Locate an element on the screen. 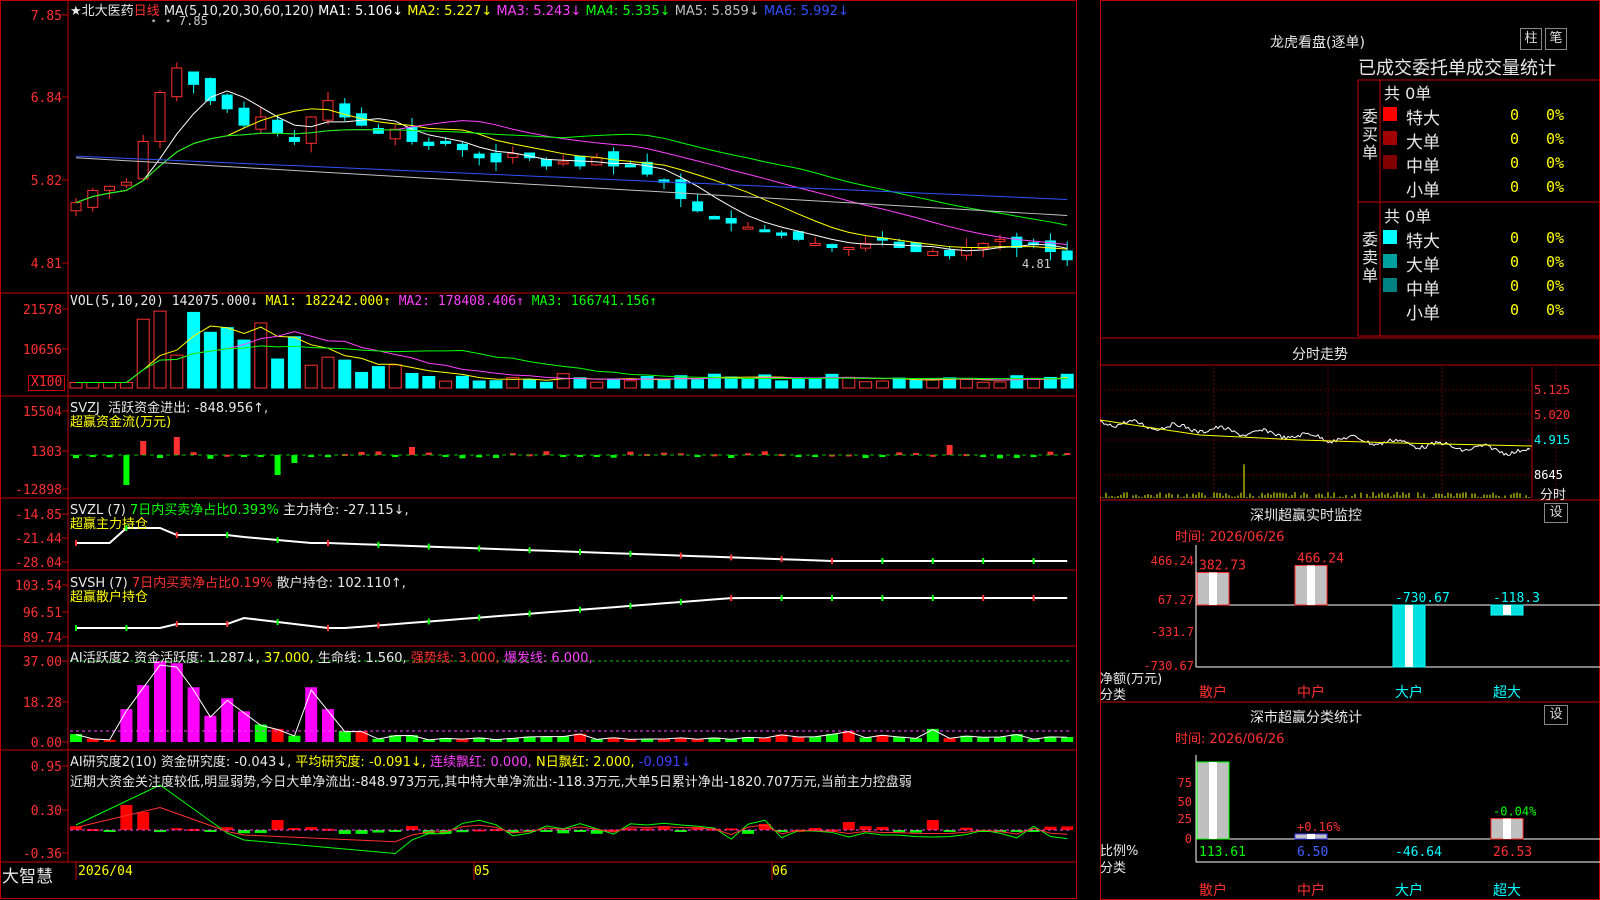 The width and height of the screenshot is (1600, 900). monitor-bar-label-0: 382.73 is located at coordinates (1222, 566).